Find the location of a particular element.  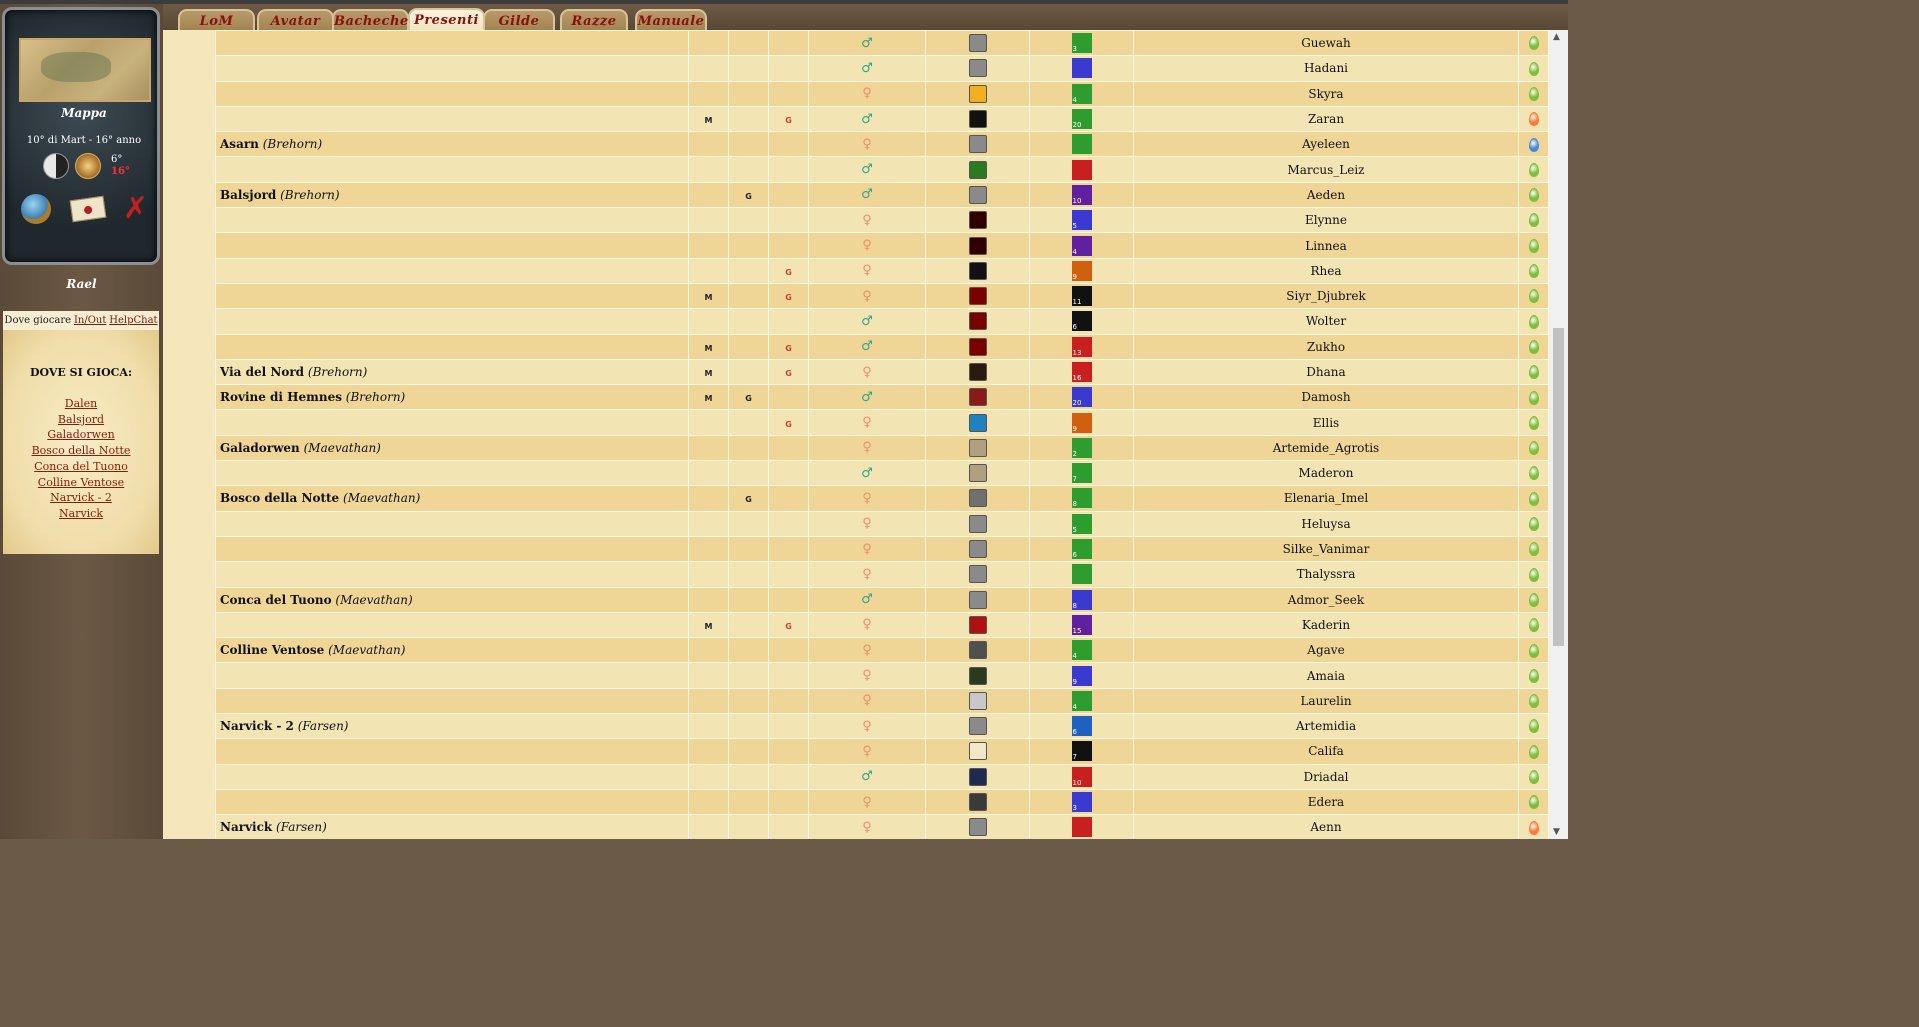

scrollbar: ▲ ▼ is located at coordinates (1558, 434).